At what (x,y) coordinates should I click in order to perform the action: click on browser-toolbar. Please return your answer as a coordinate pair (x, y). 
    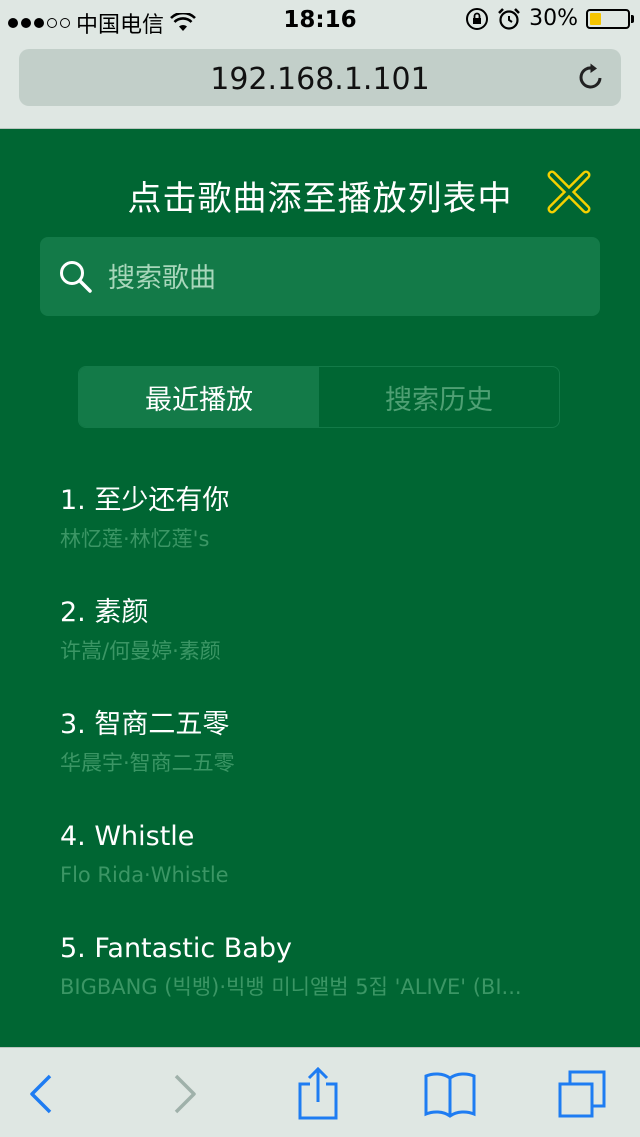
    Looking at the image, I should click on (320, 1092).